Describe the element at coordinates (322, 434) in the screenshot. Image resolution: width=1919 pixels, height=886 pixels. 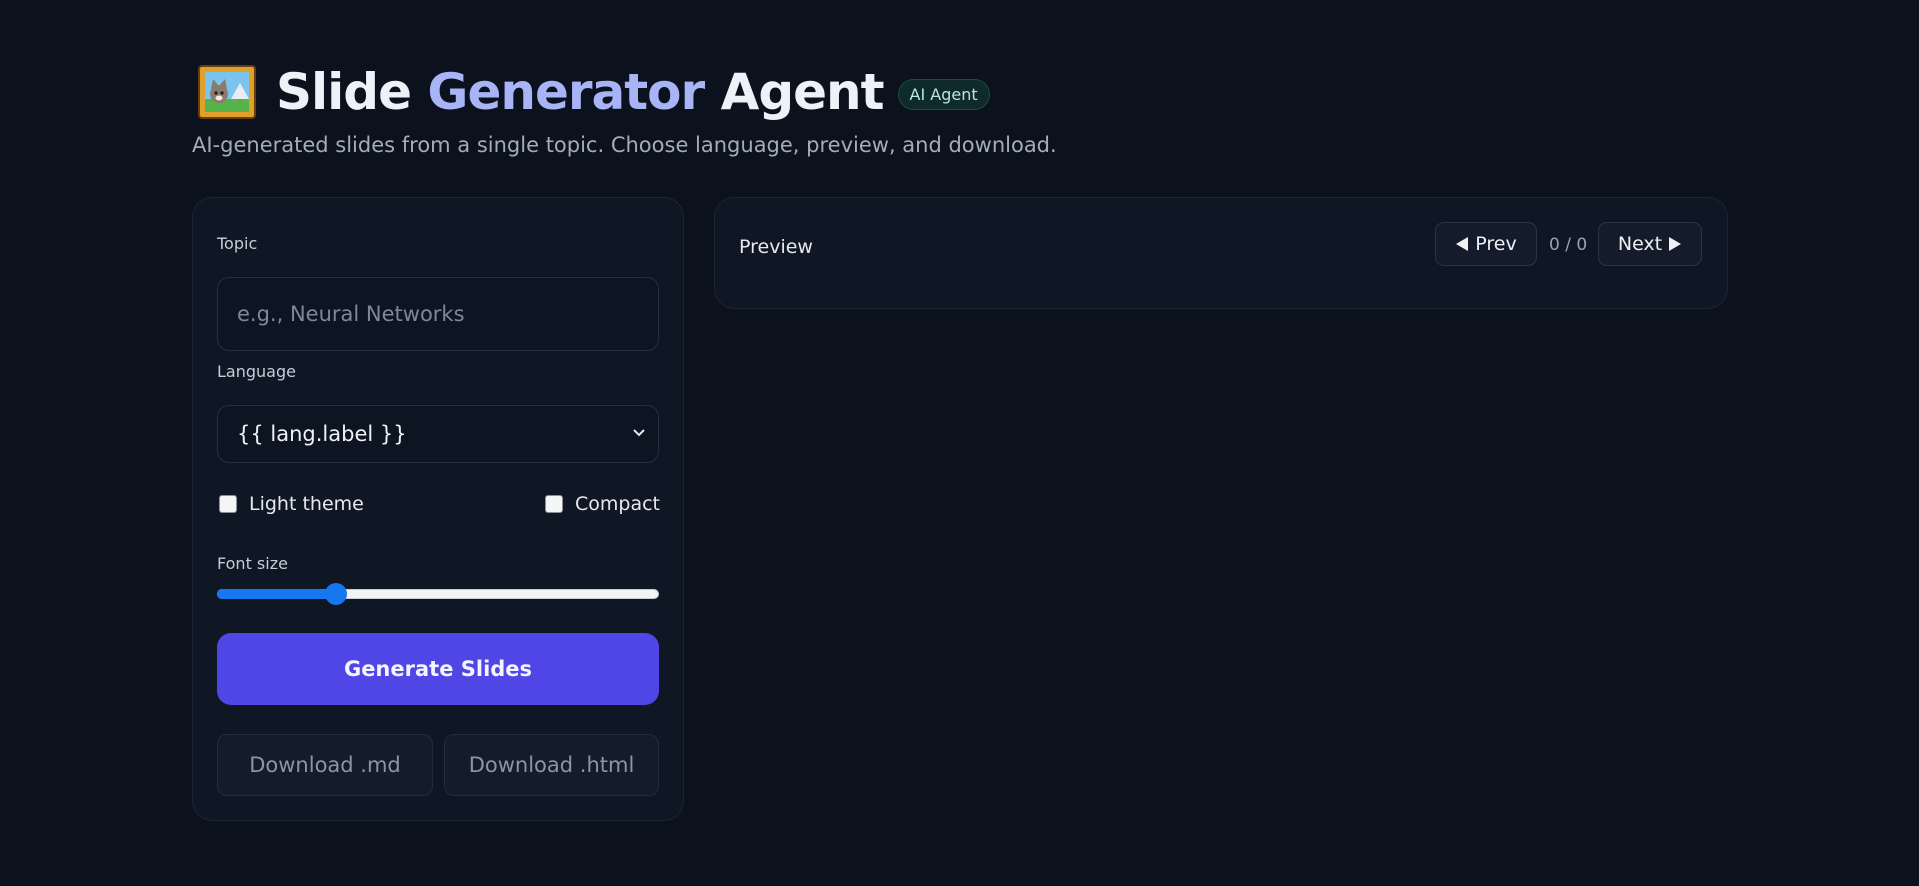
I see `language-selected-value: {{ lang.label }}` at that location.